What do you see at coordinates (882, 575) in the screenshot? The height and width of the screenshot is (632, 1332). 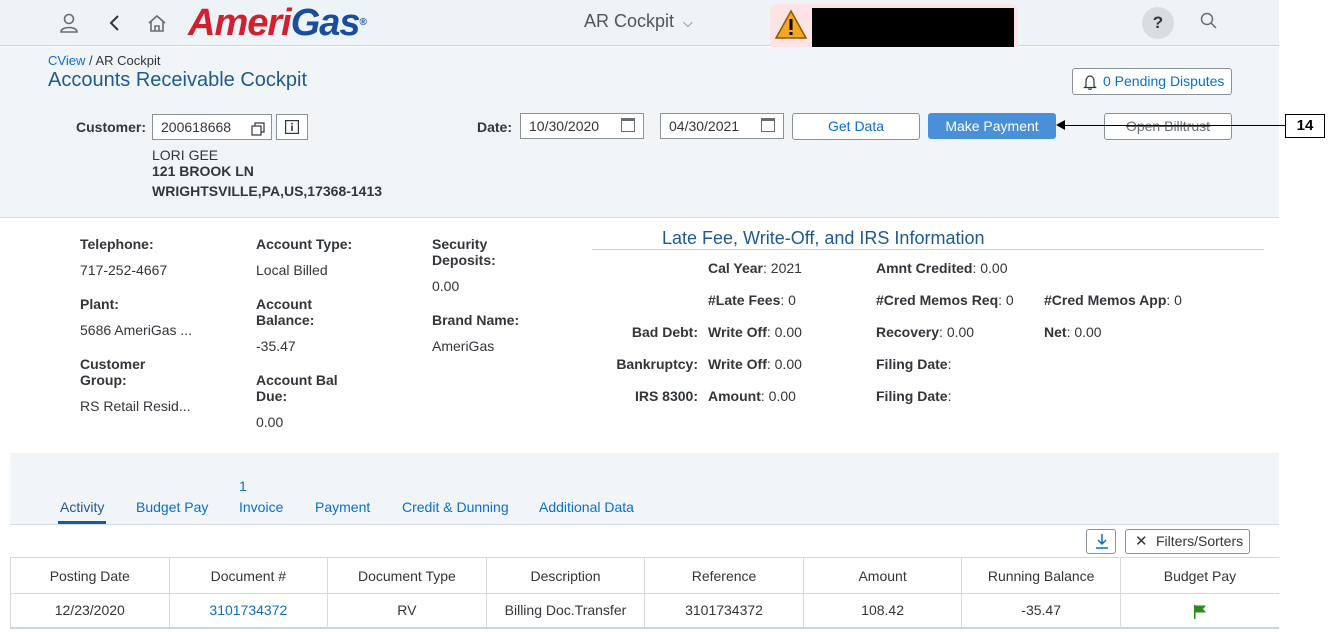 I see `column-header-amount: Amount` at bounding box center [882, 575].